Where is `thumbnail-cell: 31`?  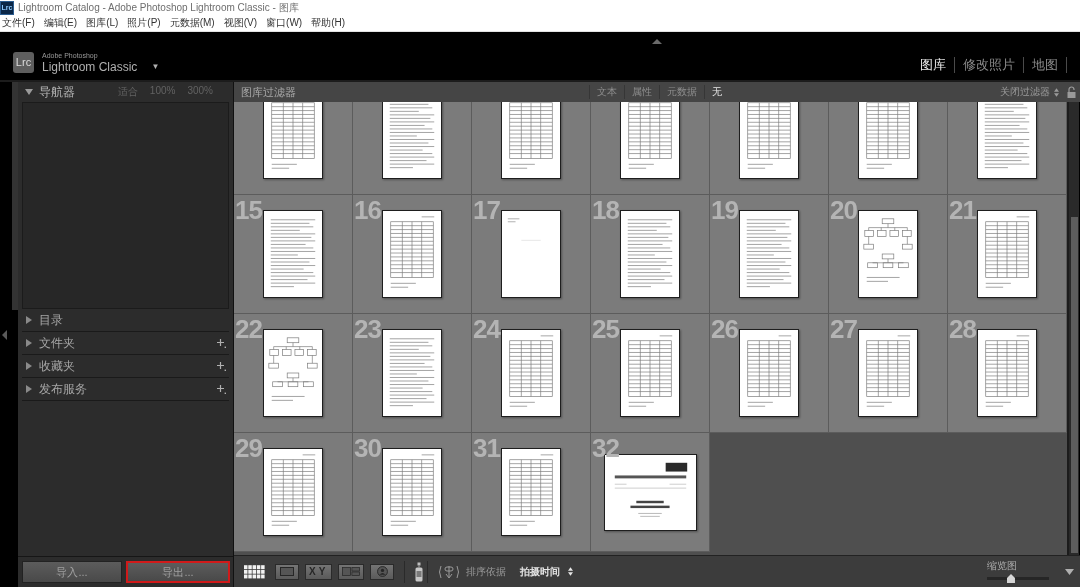 thumbnail-cell: 31 is located at coordinates (531, 492).